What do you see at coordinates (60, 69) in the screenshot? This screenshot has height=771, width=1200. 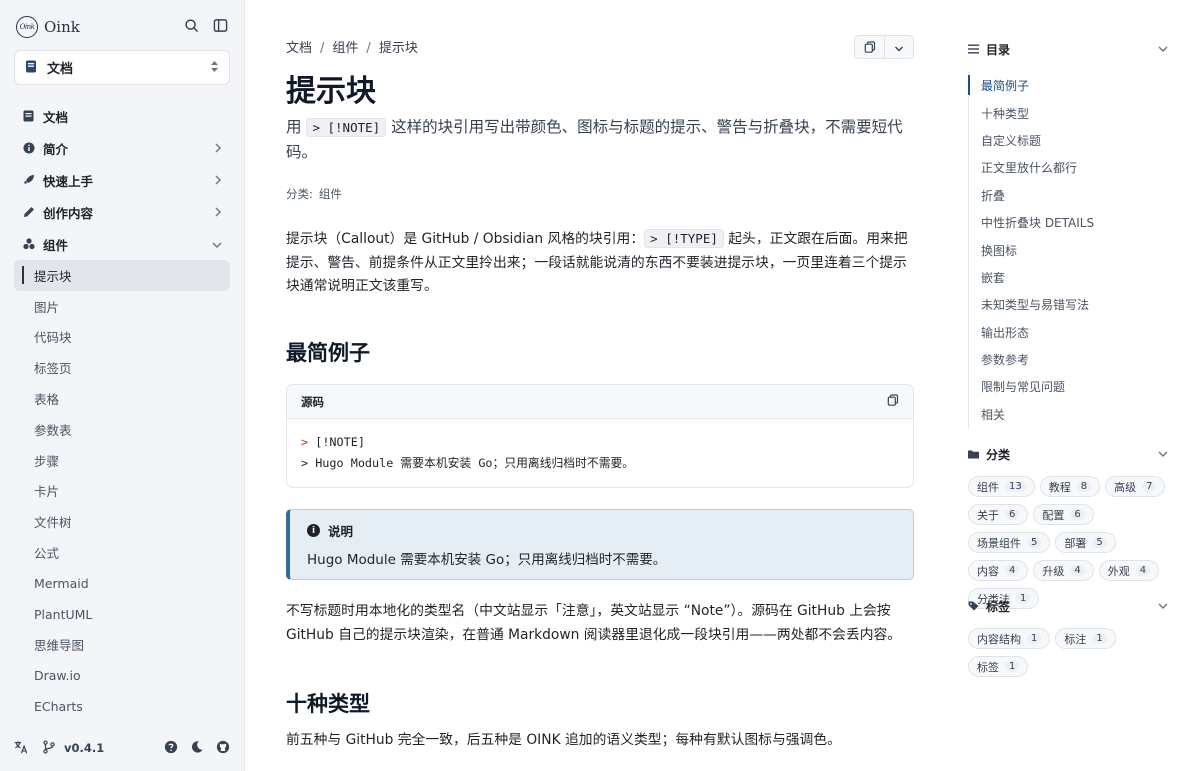 I see `doc-selector-label: 文档` at bounding box center [60, 69].